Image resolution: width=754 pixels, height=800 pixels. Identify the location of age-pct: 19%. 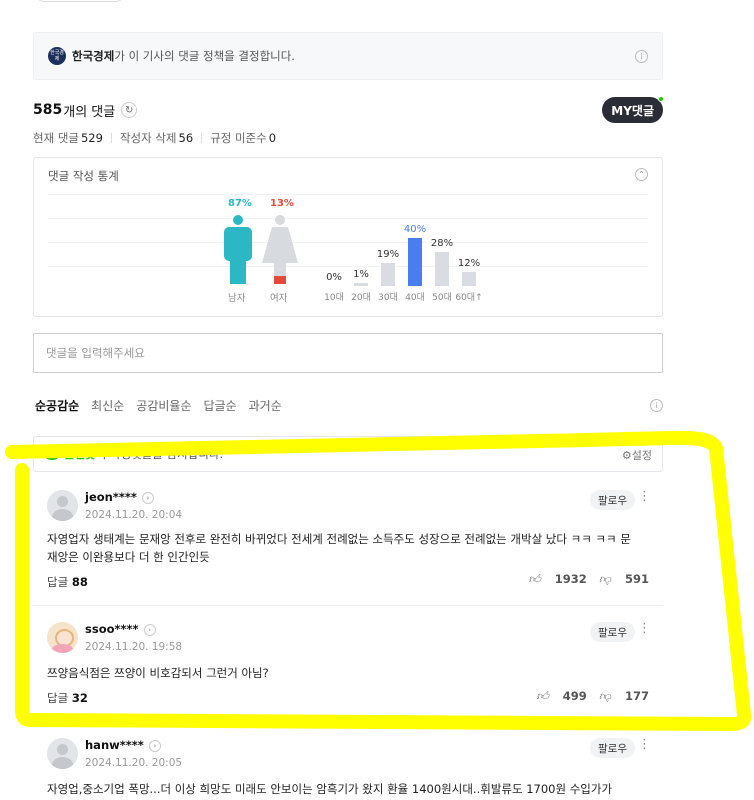
(388, 254).